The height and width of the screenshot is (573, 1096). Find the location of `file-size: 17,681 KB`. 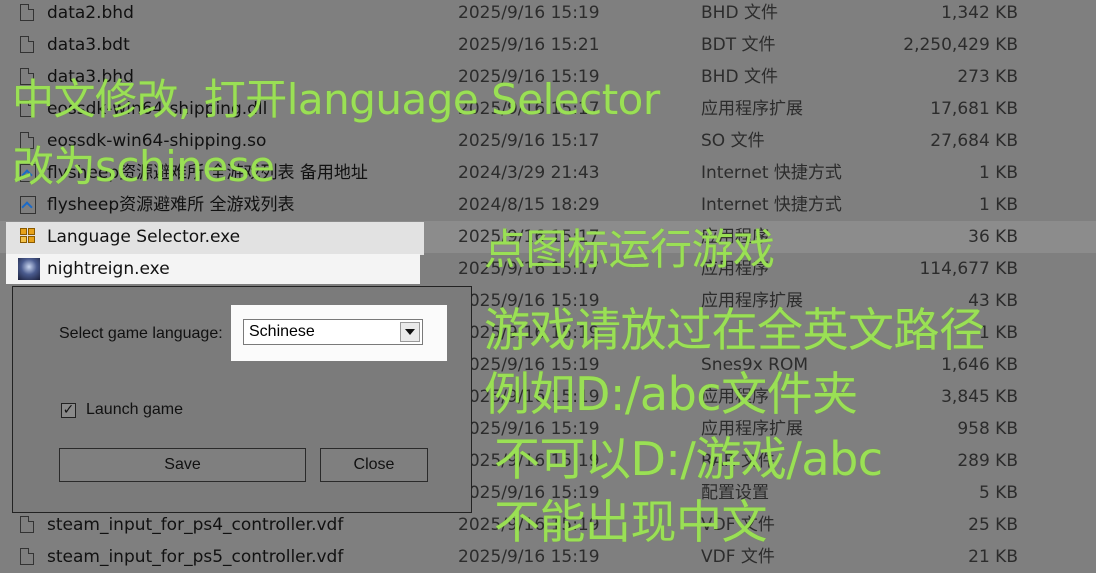

file-size: 17,681 KB is located at coordinates (974, 109).